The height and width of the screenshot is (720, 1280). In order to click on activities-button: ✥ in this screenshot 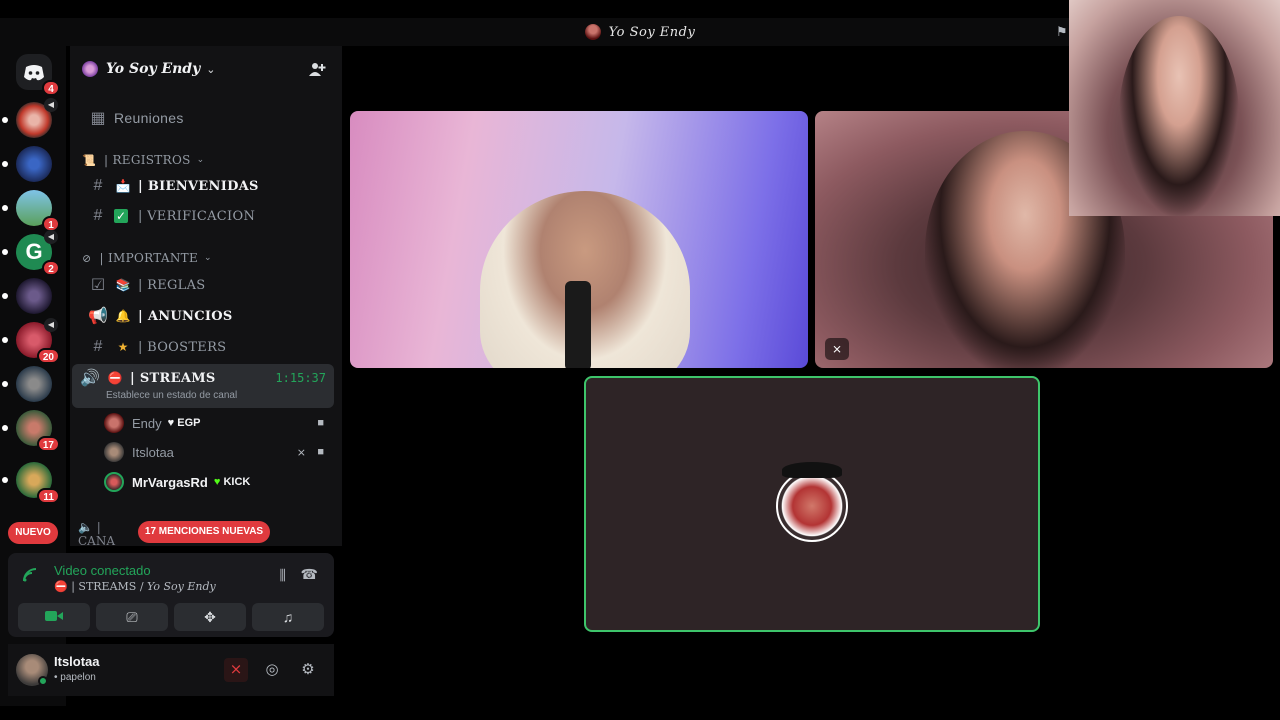, I will do `click(210, 617)`.